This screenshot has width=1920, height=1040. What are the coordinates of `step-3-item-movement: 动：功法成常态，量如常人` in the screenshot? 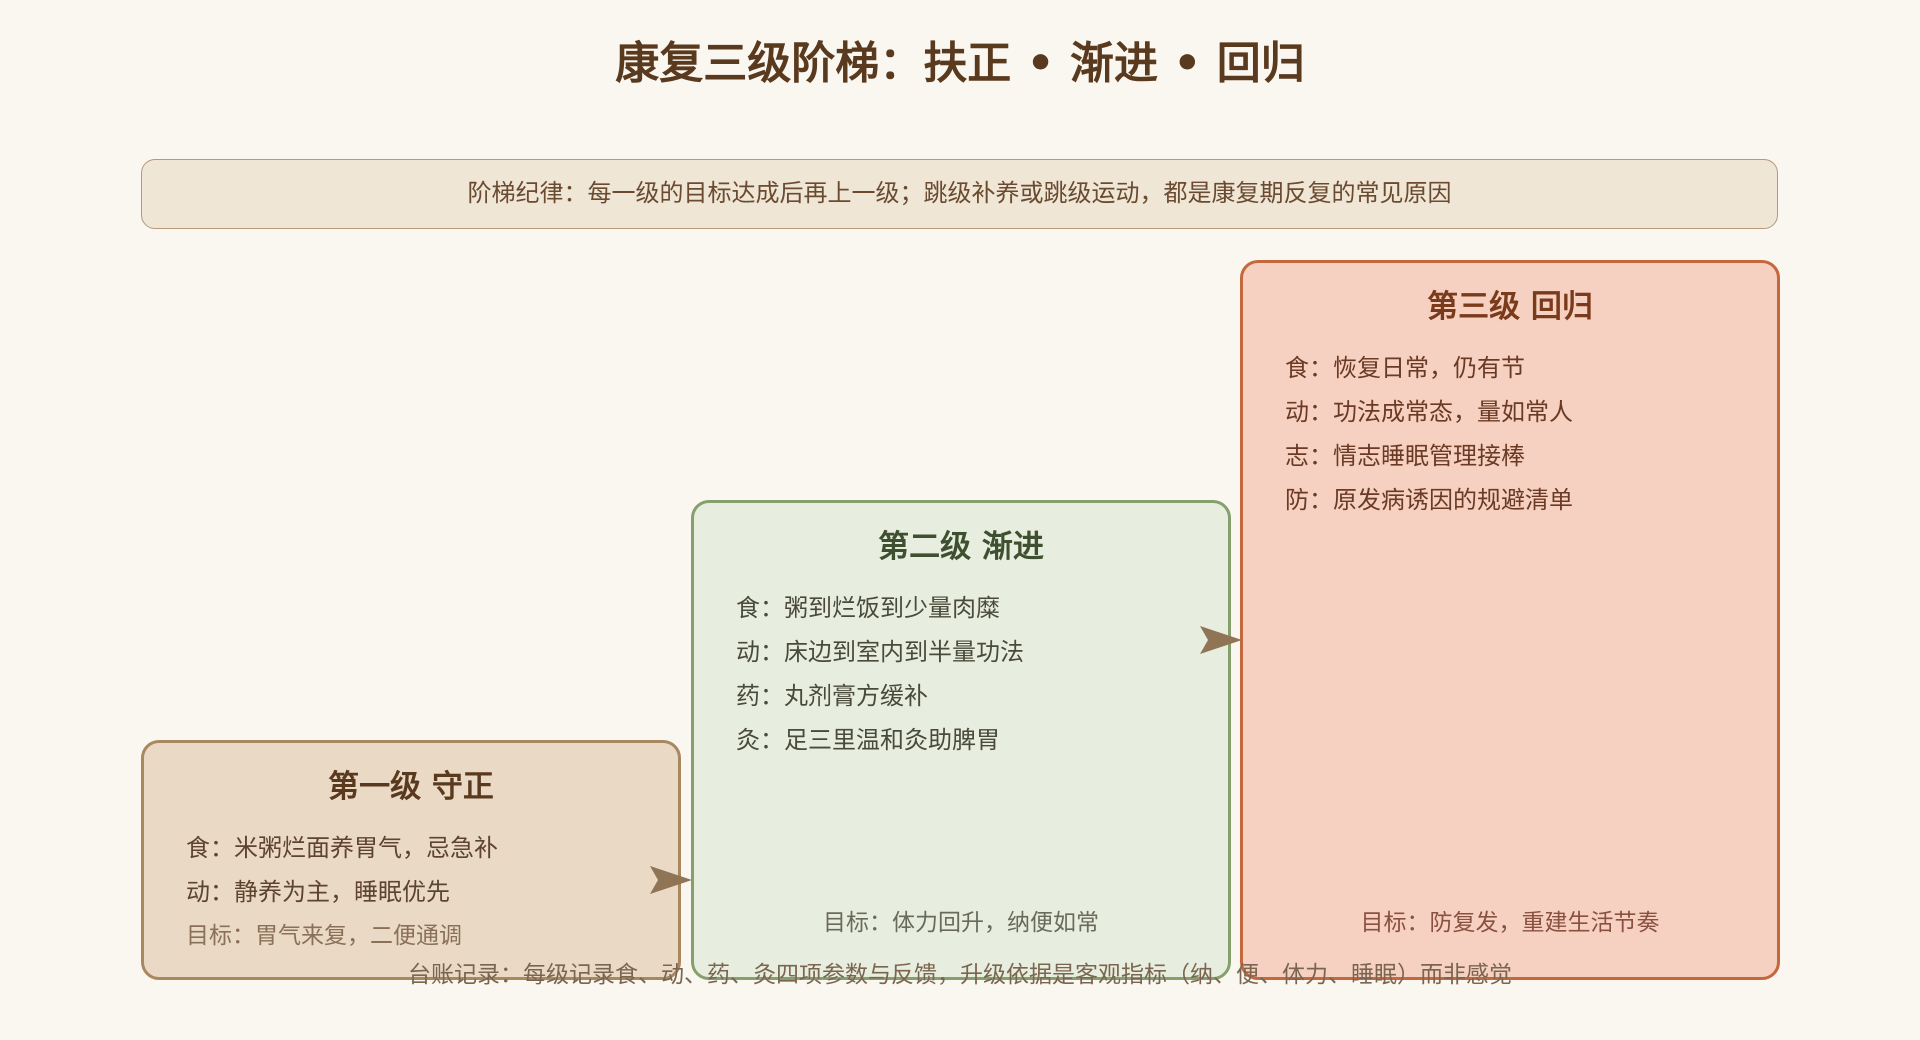 It's located at (1429, 412).